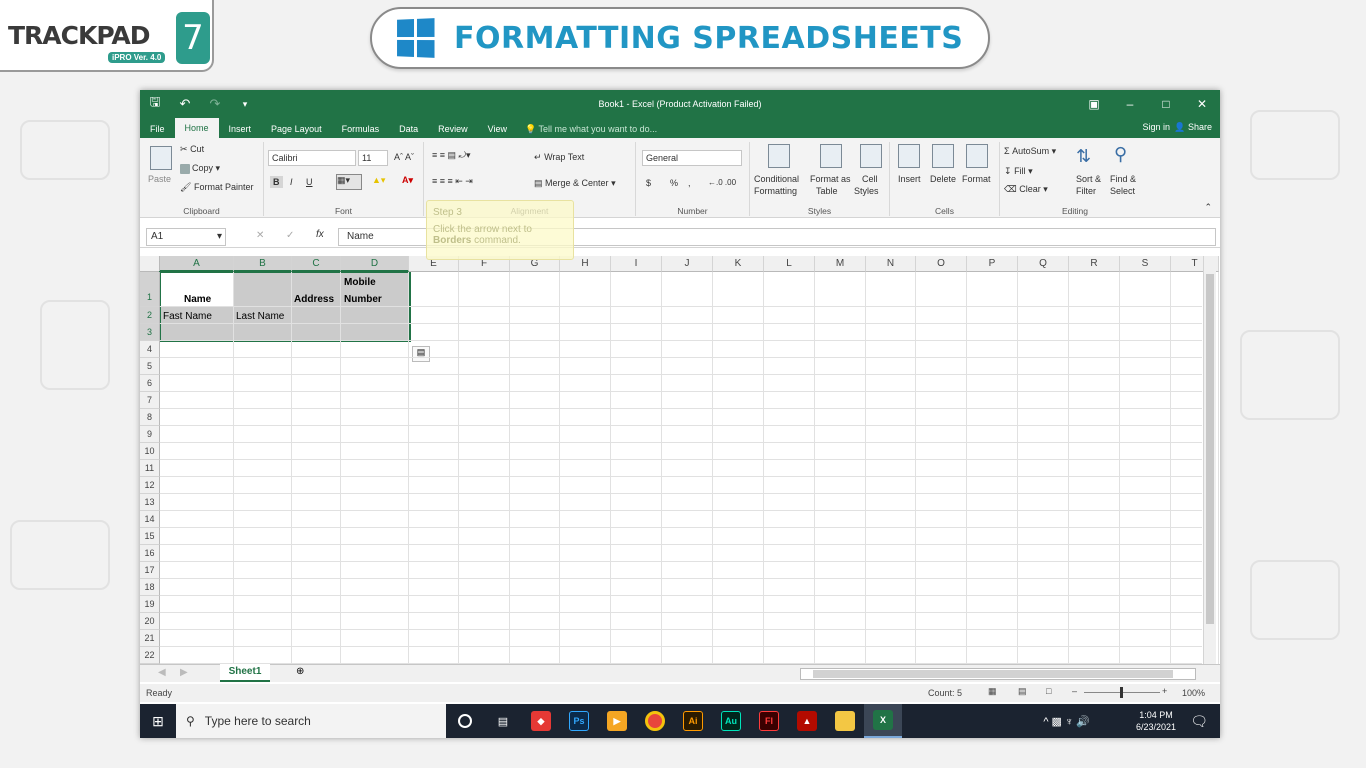 Image resolution: width=1366 pixels, height=768 pixels. I want to click on column-header-k: K, so click(738, 264).